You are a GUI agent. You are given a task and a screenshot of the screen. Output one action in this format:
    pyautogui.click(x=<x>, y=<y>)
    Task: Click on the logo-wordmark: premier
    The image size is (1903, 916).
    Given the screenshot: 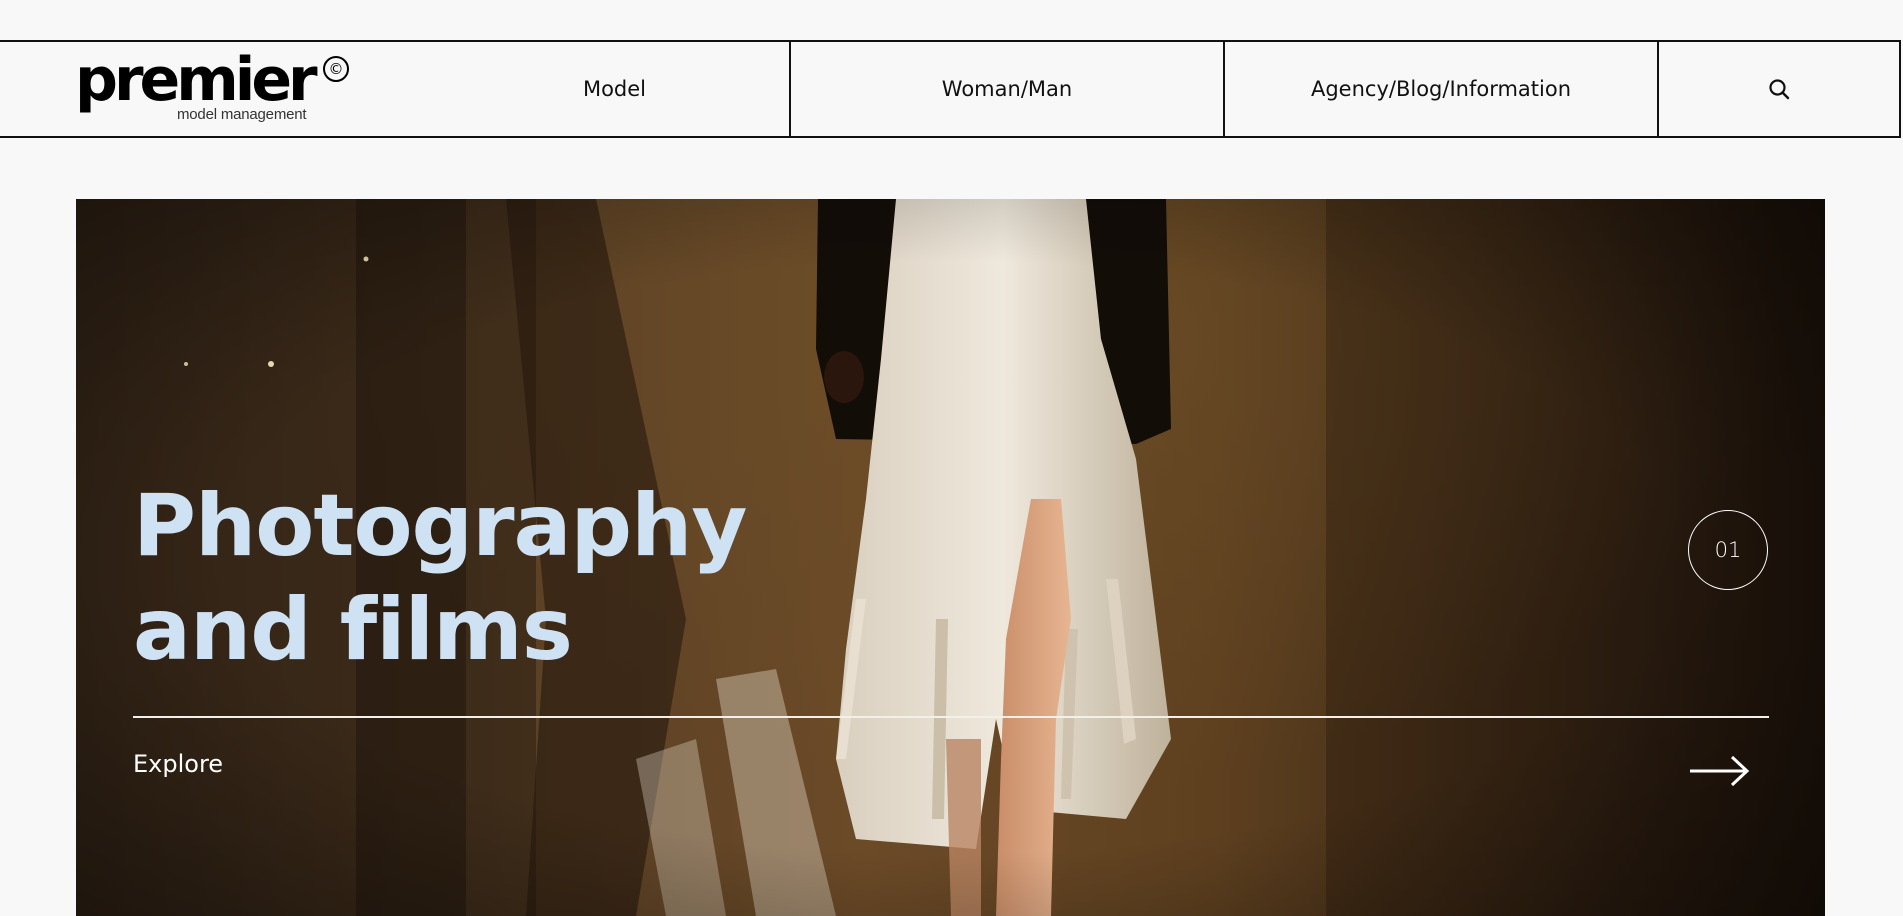 What is the action you would take?
    pyautogui.click(x=196, y=80)
    